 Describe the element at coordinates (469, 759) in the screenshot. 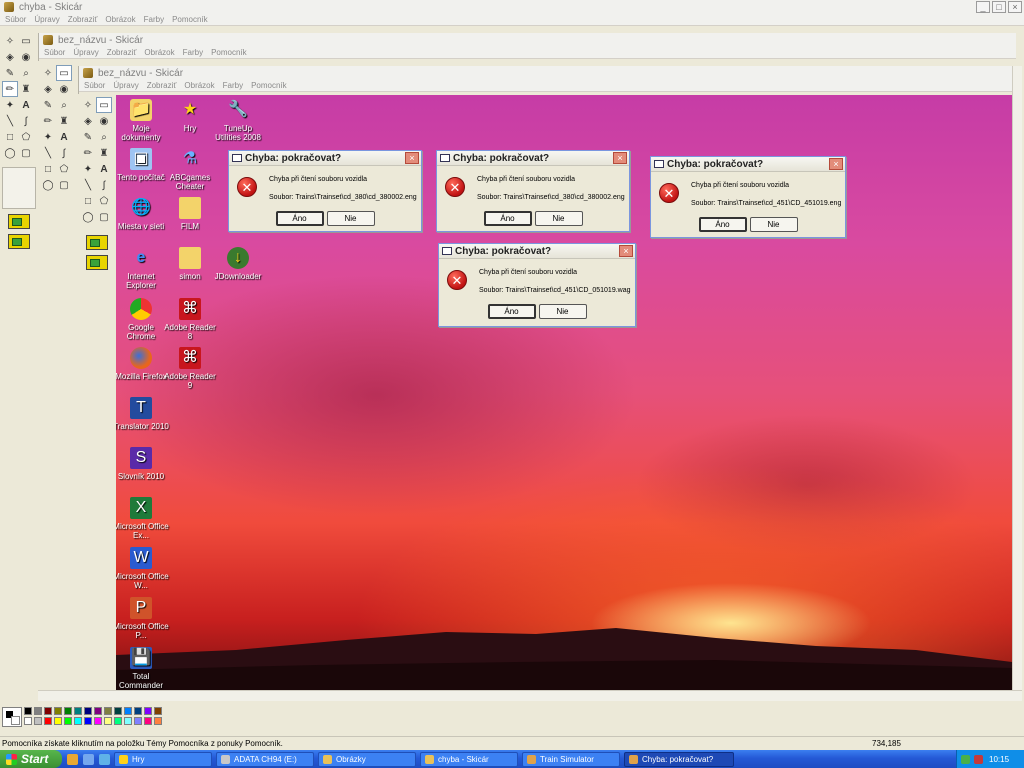

I see `taskbar-item-chyba-skicar: chyba - Skicár` at that location.